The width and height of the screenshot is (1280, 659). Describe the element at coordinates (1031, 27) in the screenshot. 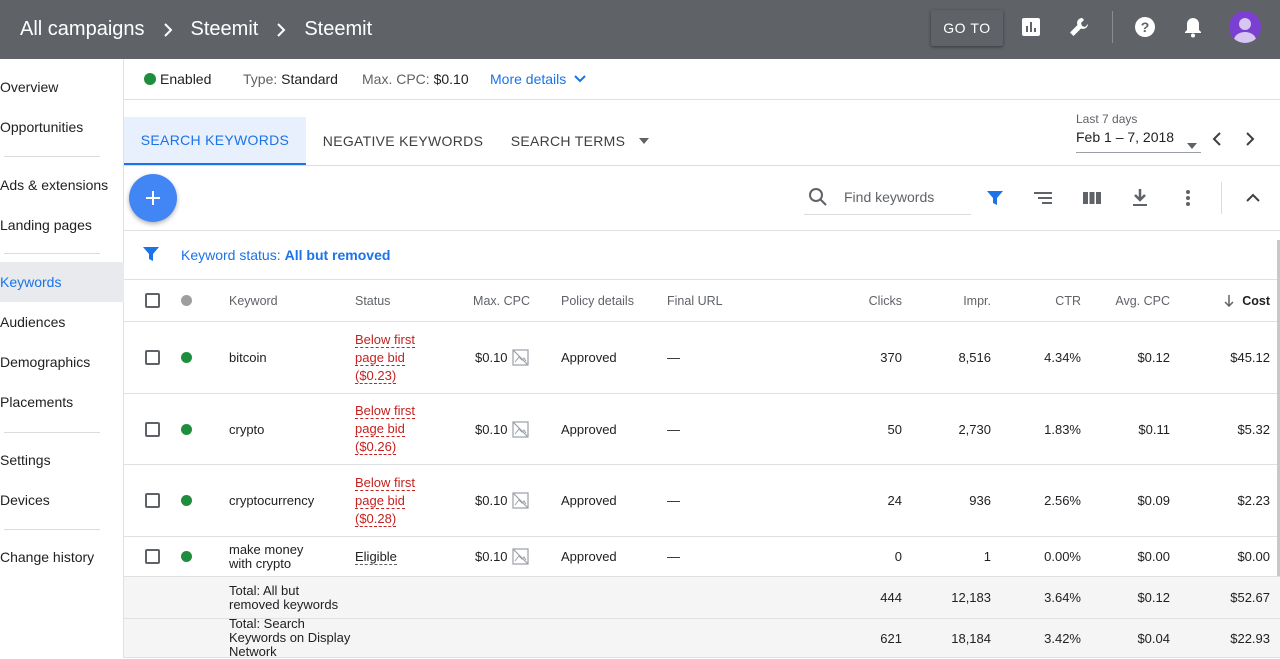

I see `reports-icon` at that location.